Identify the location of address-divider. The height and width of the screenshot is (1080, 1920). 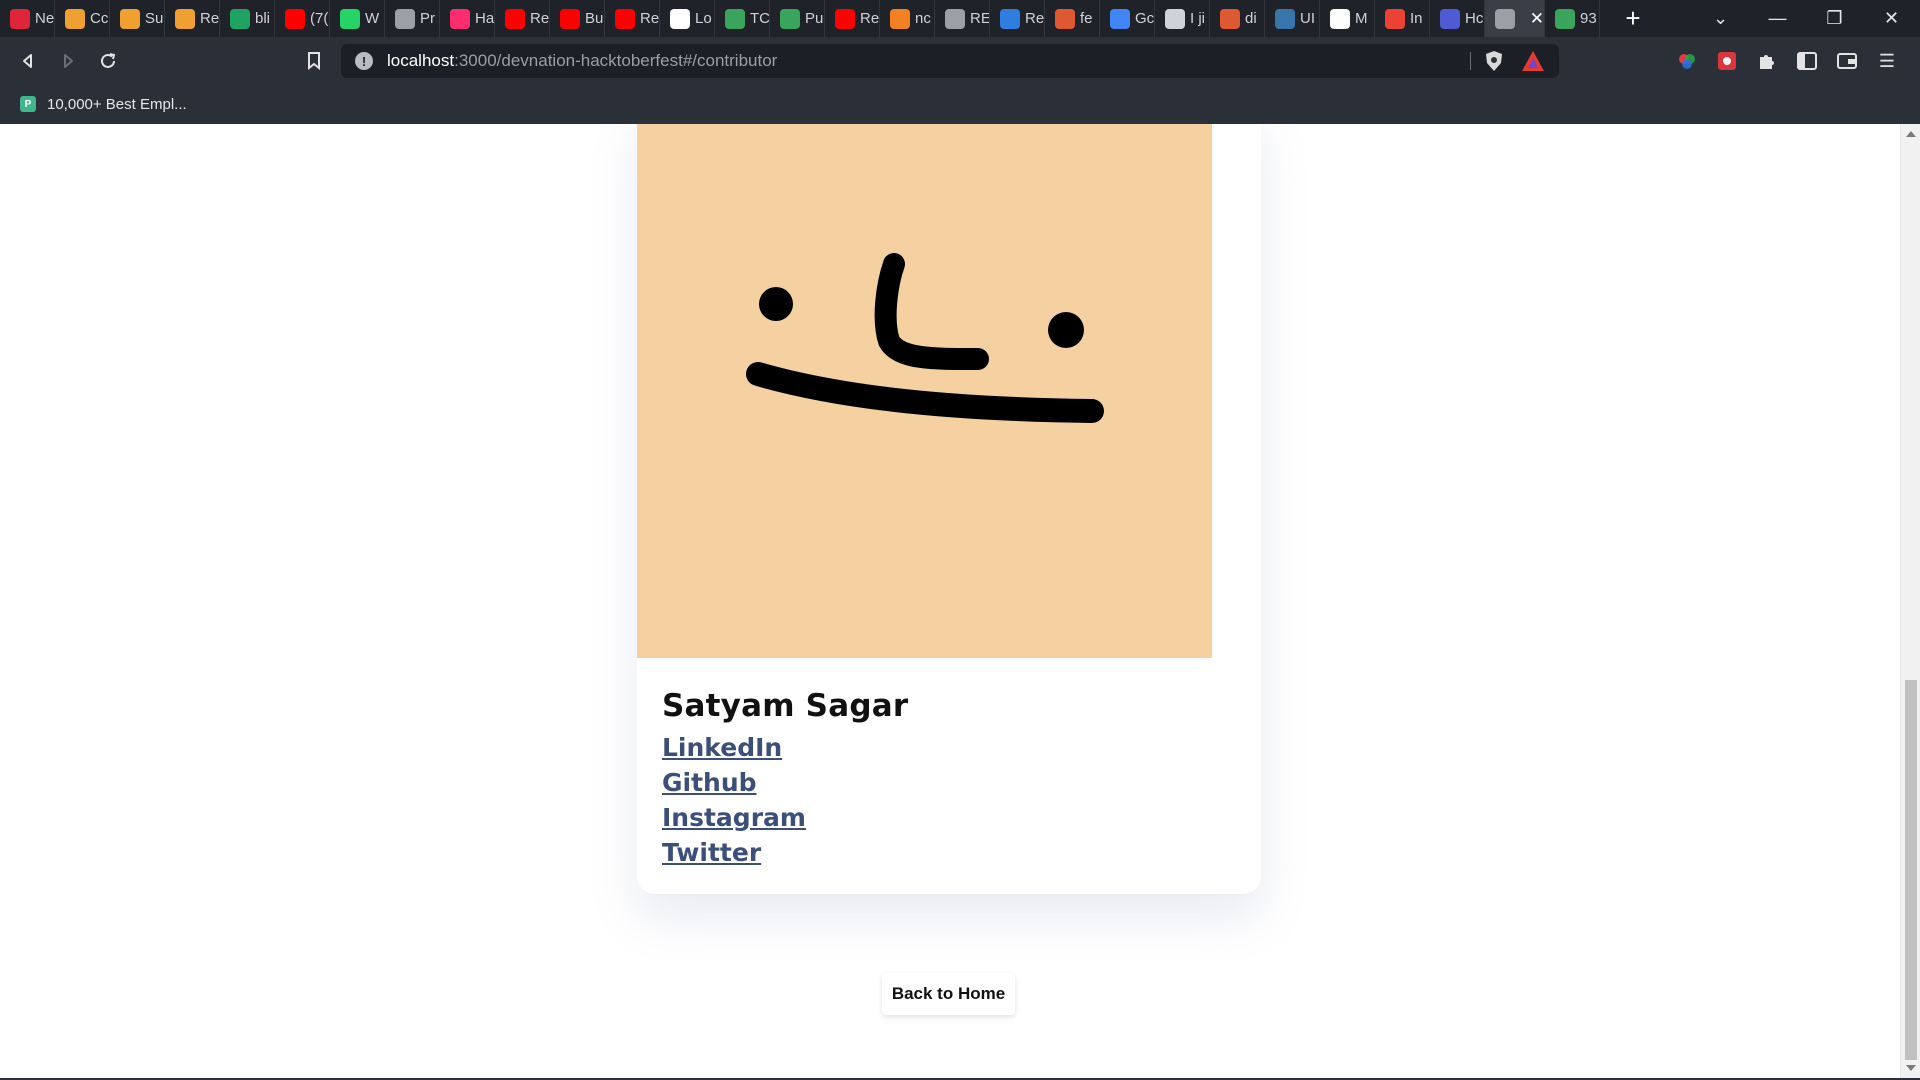
(1470, 61).